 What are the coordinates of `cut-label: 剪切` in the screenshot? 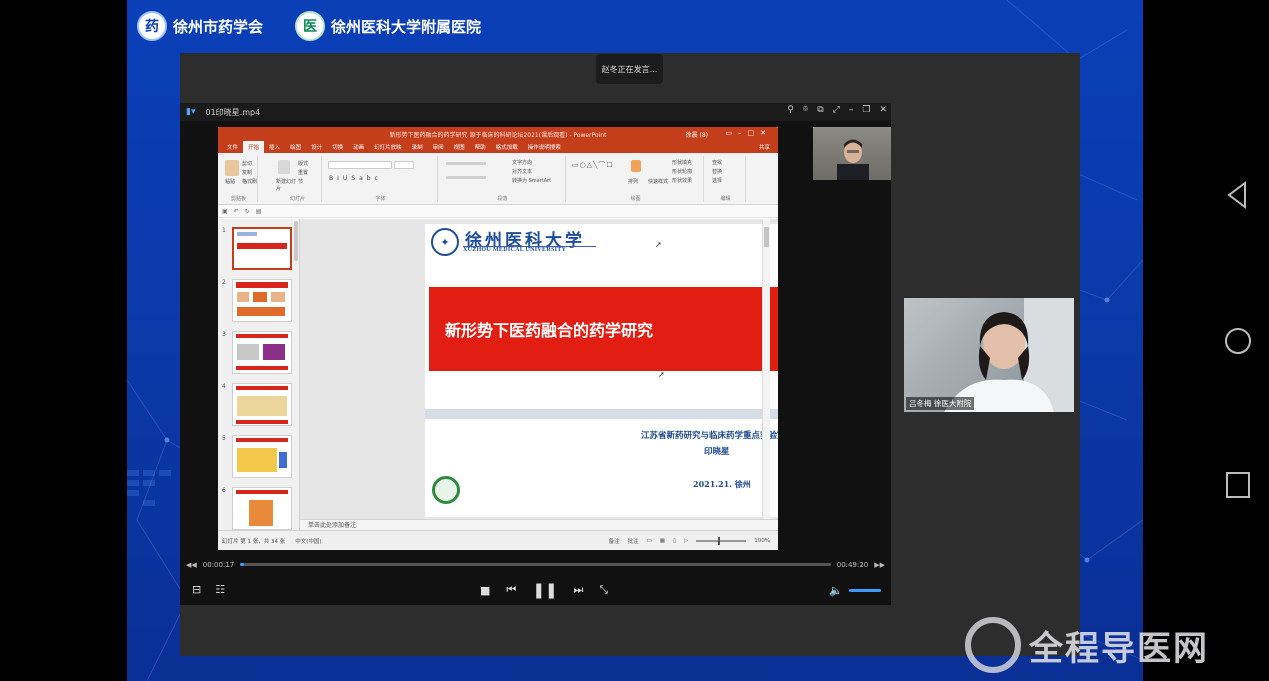 It's located at (247, 163).